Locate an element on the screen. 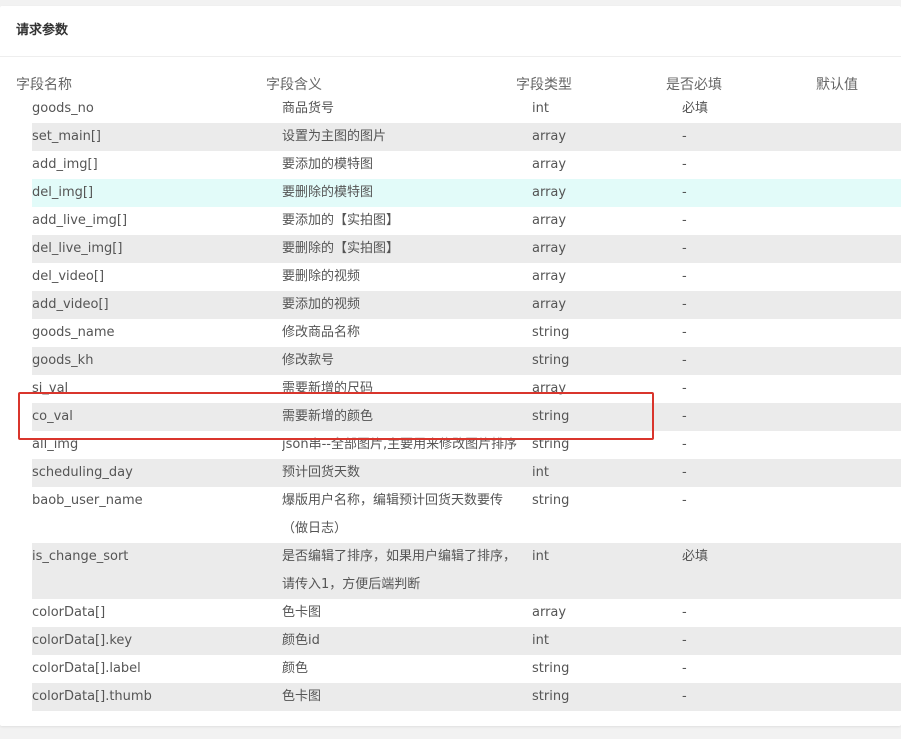 This screenshot has width=901, height=739. param-desc: 修改款号 is located at coordinates (308, 360).